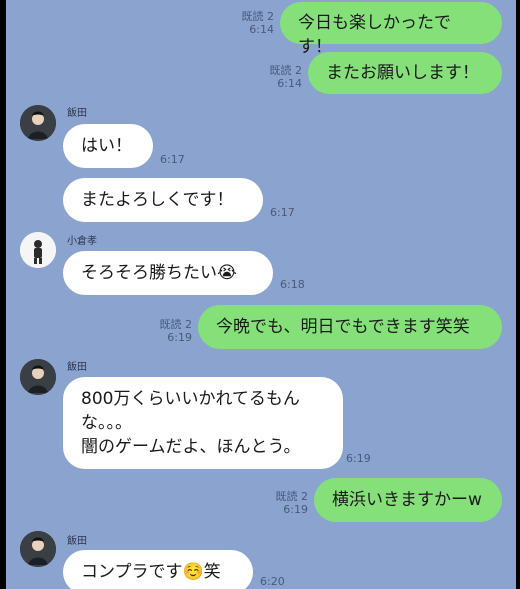  What do you see at coordinates (292, 284) in the screenshot?
I see `message-time: 6:18` at bounding box center [292, 284].